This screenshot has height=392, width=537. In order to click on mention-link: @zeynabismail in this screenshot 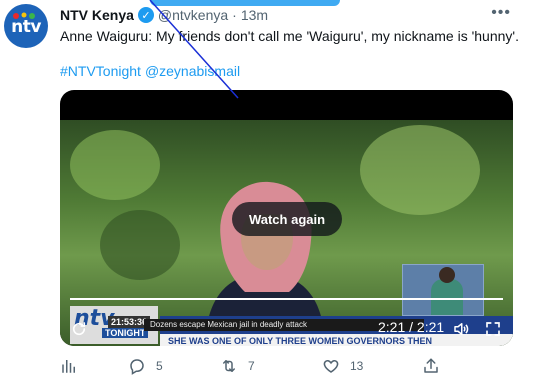, I will do `click(192, 71)`.